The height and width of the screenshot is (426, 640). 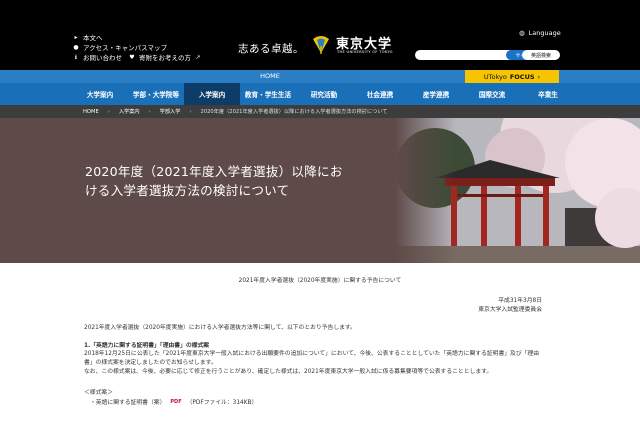 What do you see at coordinates (147, 346) in the screenshot?
I see `section-heading: 1.「英語力に関する証明書」「理由書」の様式案` at bounding box center [147, 346].